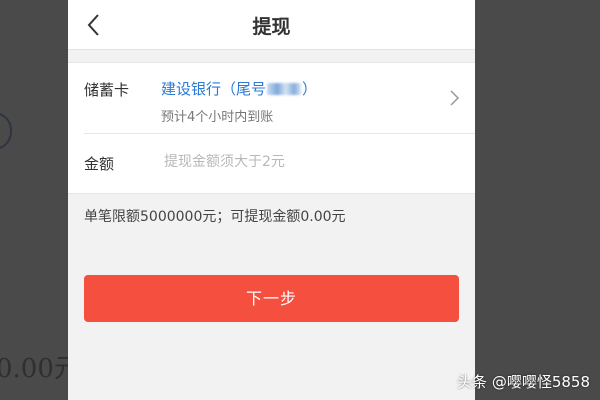  What do you see at coordinates (99, 164) in the screenshot?
I see `amount-label: 金额` at bounding box center [99, 164].